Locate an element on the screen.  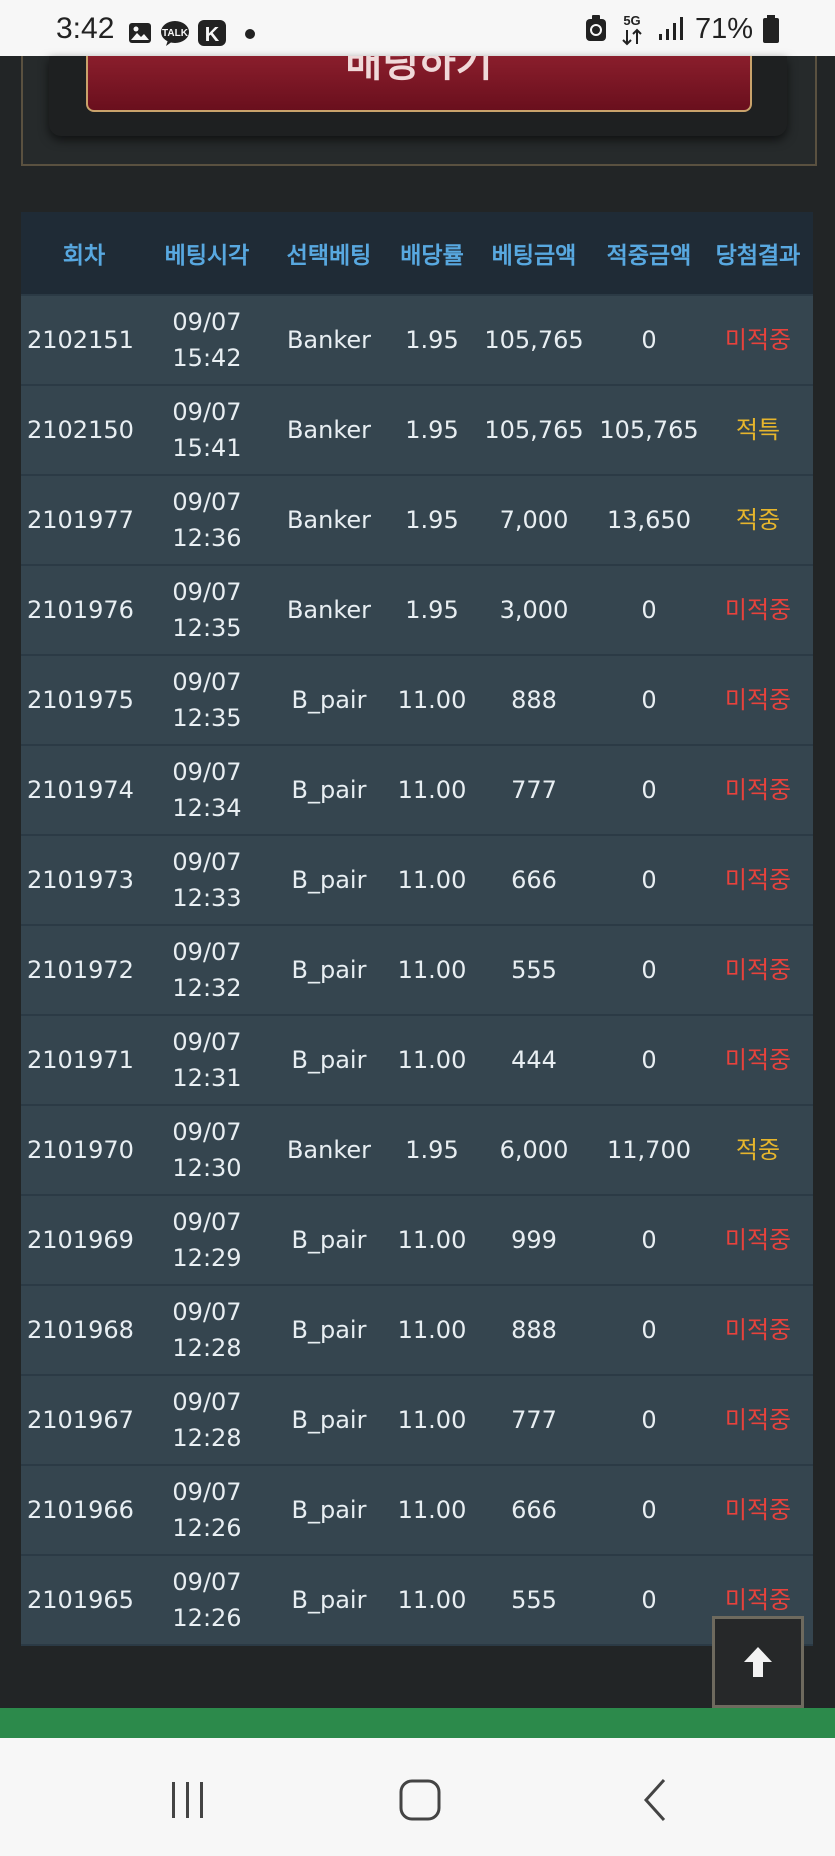
cell-round: 2101976 is located at coordinates (80, 610).